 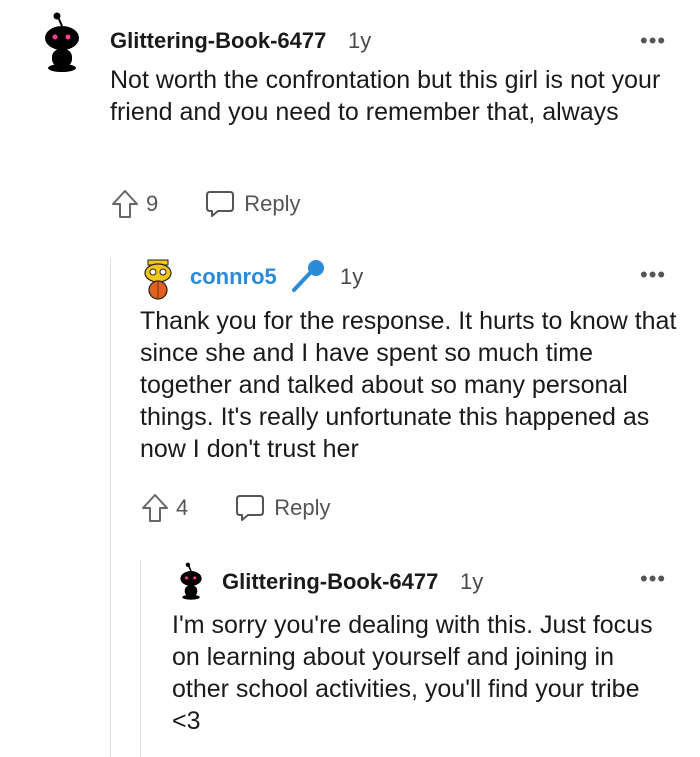 What do you see at coordinates (158, 279) in the screenshot?
I see `user-avatar-icon` at bounding box center [158, 279].